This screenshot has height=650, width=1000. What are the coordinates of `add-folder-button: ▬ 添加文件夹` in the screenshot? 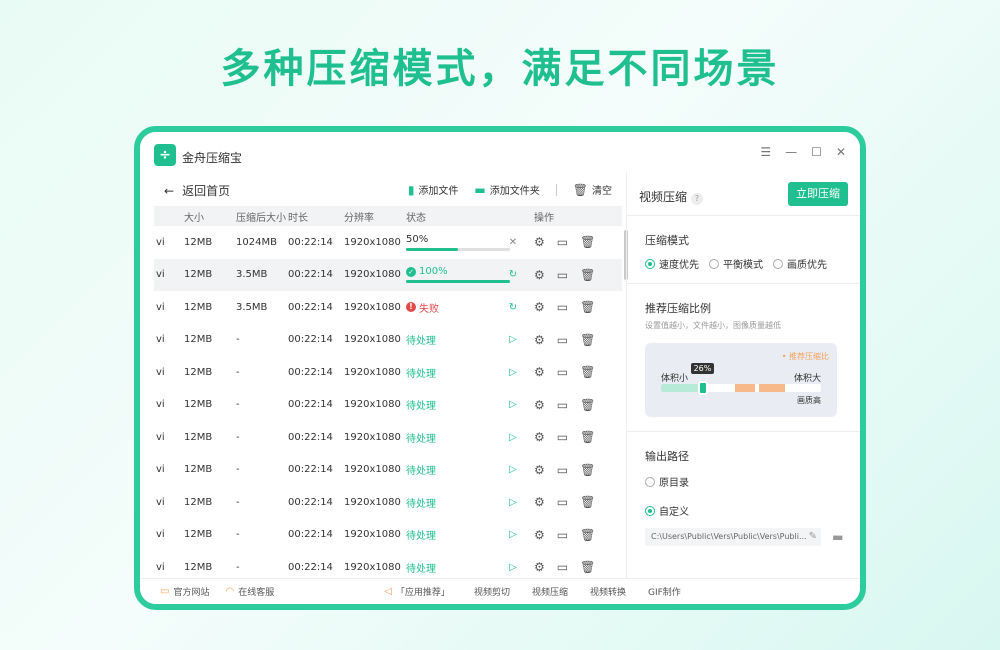 It's located at (506, 190).